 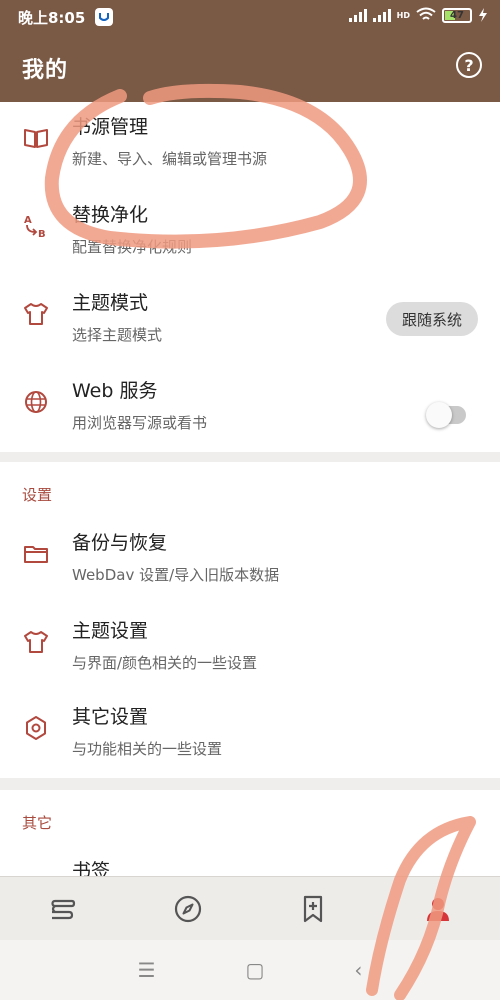 What do you see at coordinates (117, 335) in the screenshot?
I see `item-subtitle: 选择主题模式` at bounding box center [117, 335].